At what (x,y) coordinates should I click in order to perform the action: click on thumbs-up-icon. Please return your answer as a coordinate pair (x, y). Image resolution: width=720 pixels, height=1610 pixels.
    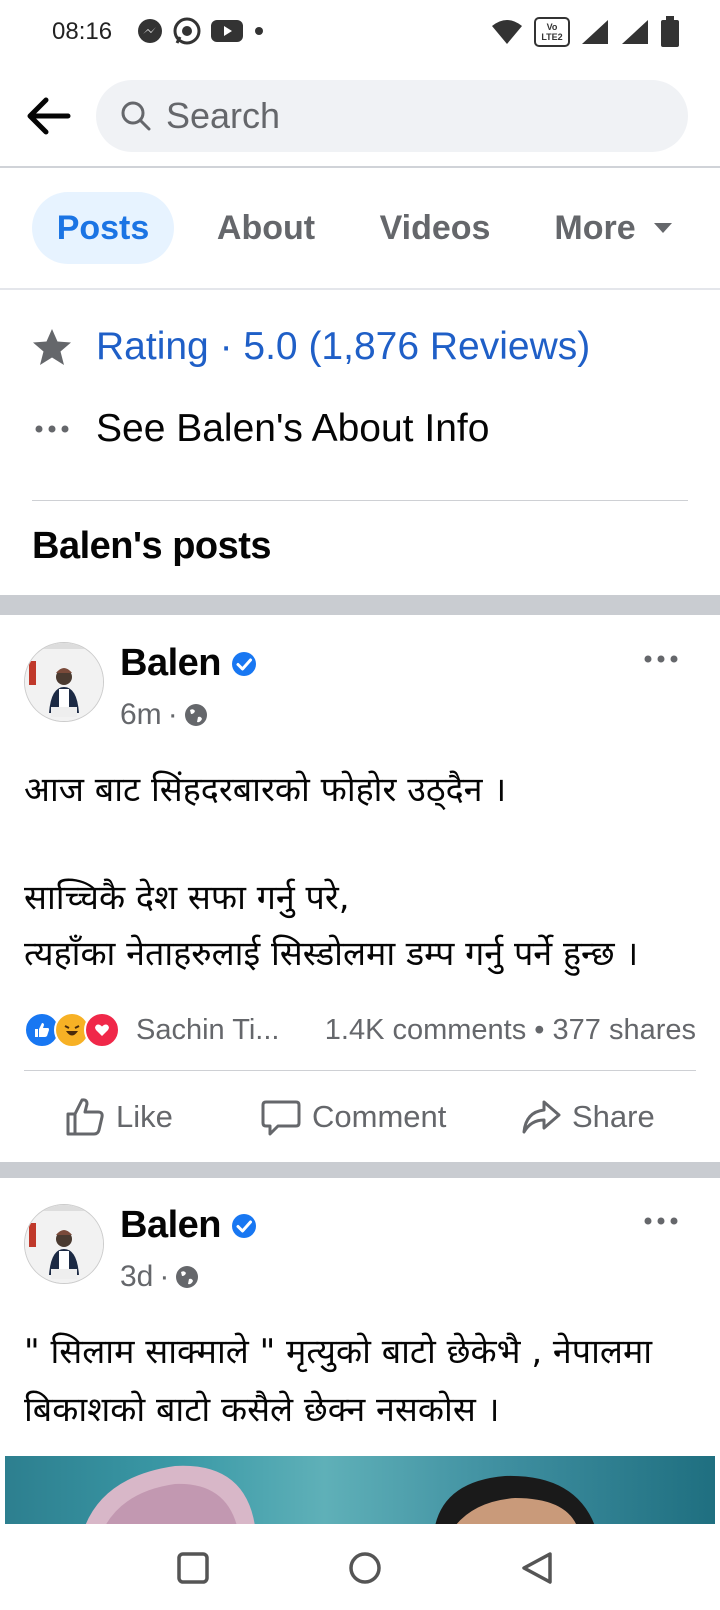
    Looking at the image, I should click on (85, 1117).